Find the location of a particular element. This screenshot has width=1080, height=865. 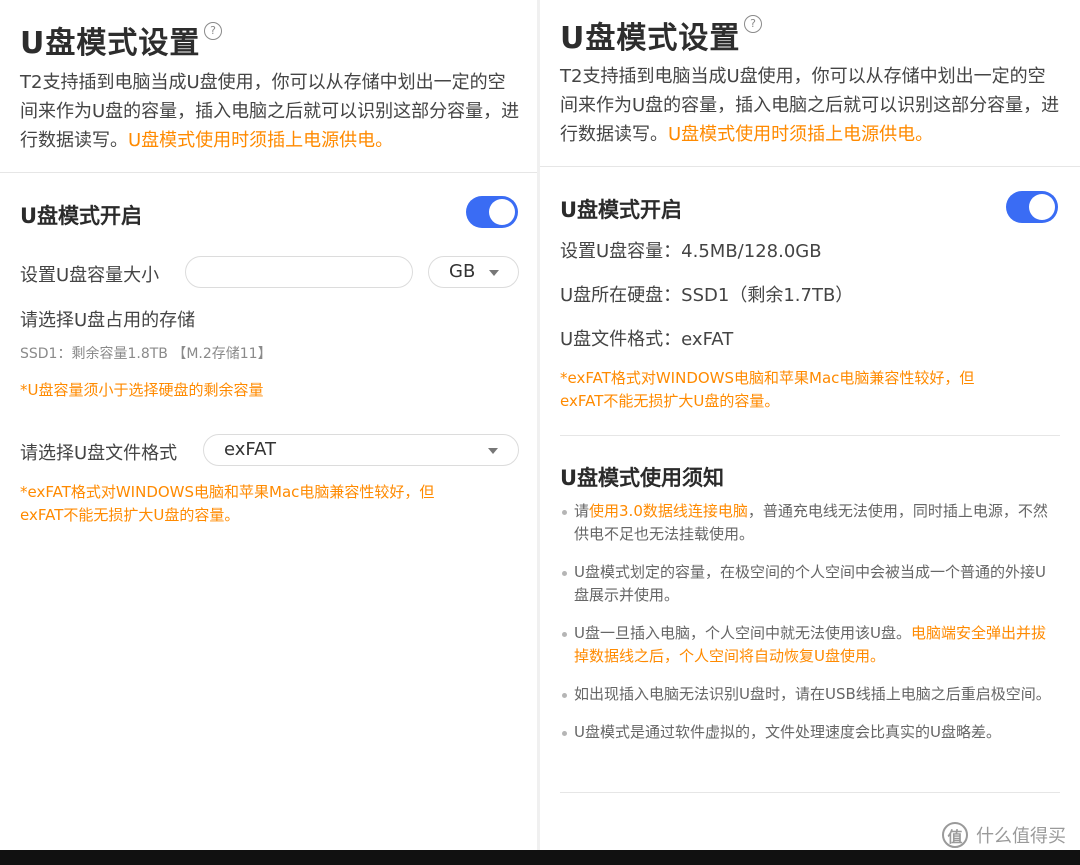

watermark-text: 什么值得买 is located at coordinates (1021, 836).